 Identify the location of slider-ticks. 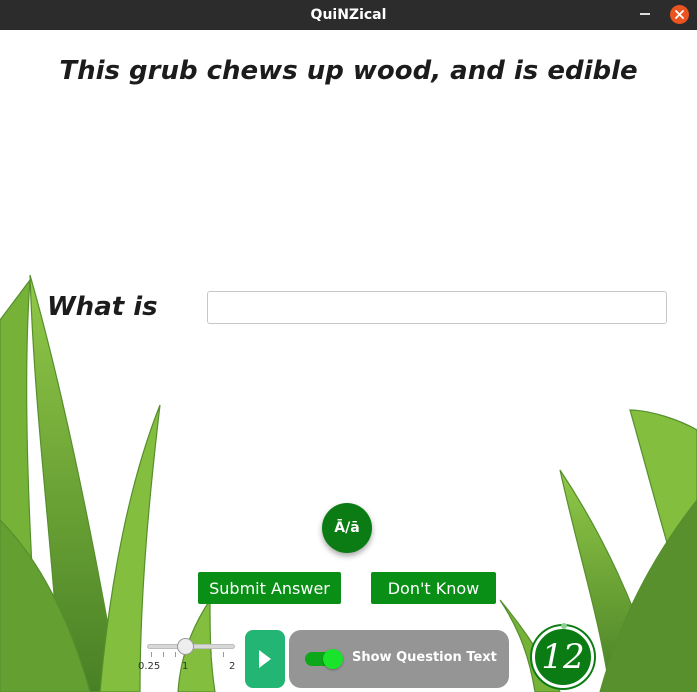
(192, 654).